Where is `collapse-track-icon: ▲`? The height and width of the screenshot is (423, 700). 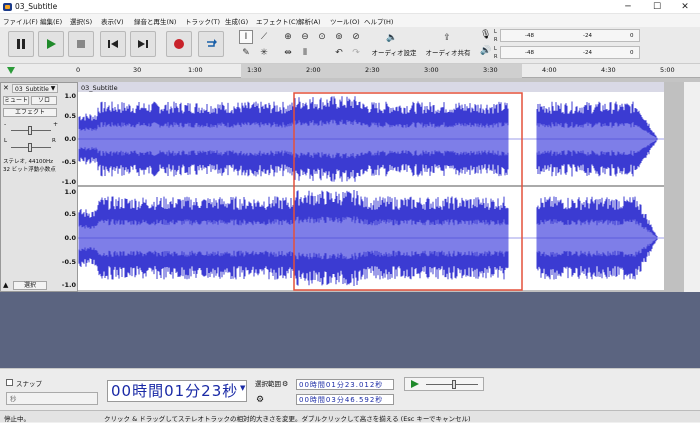 collapse-track-icon: ▲ is located at coordinates (7, 285).